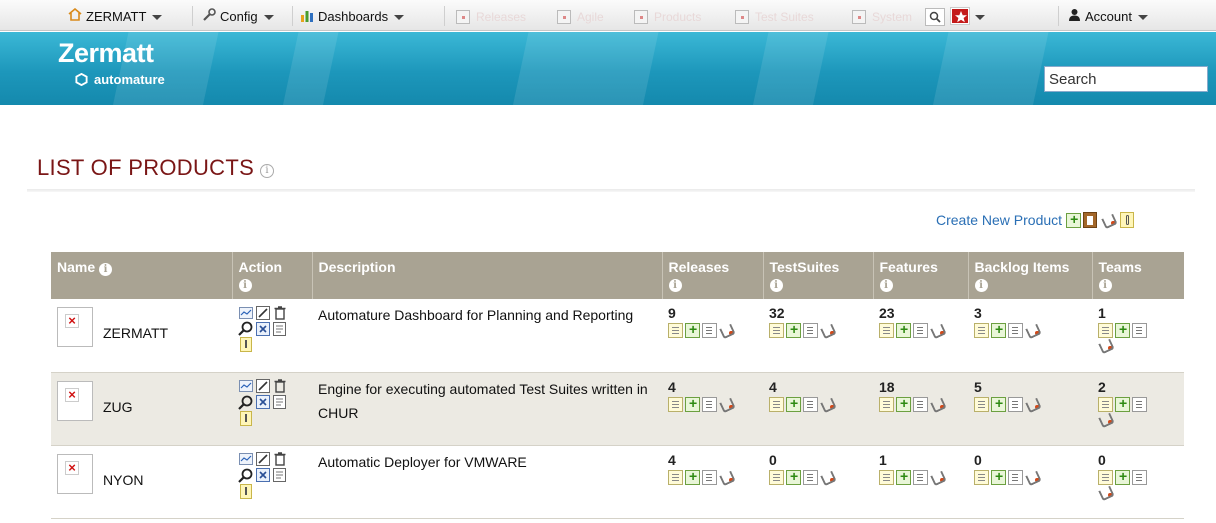 The image size is (1216, 523). Describe the element at coordinates (968, 16) in the screenshot. I see `menu-favorites` at that location.